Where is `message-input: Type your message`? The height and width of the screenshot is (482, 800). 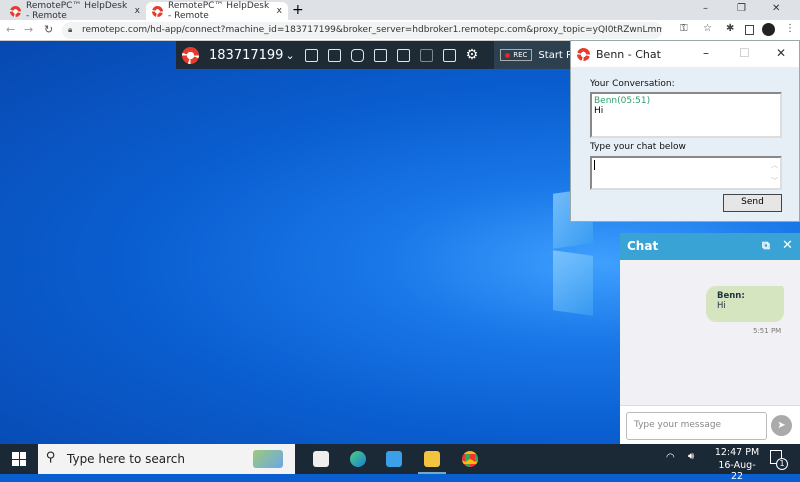
message-input: Type your message is located at coordinates (696, 426).